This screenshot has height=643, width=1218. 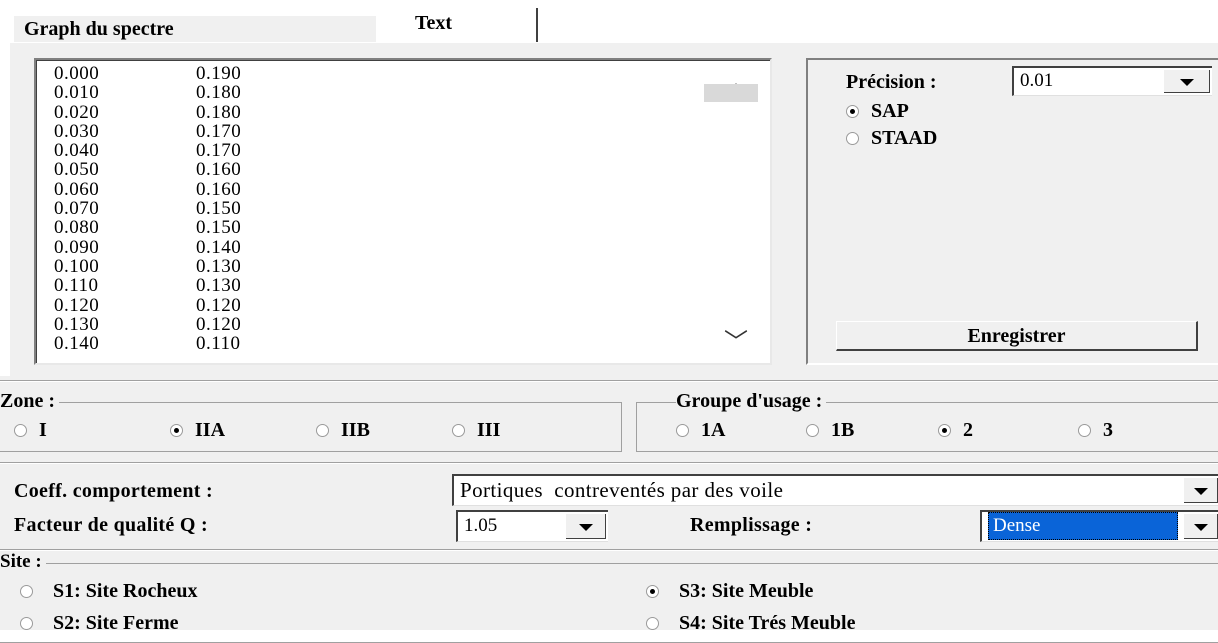 What do you see at coordinates (1095, 430) in the screenshot?
I see `usage-radio-3: 3` at bounding box center [1095, 430].